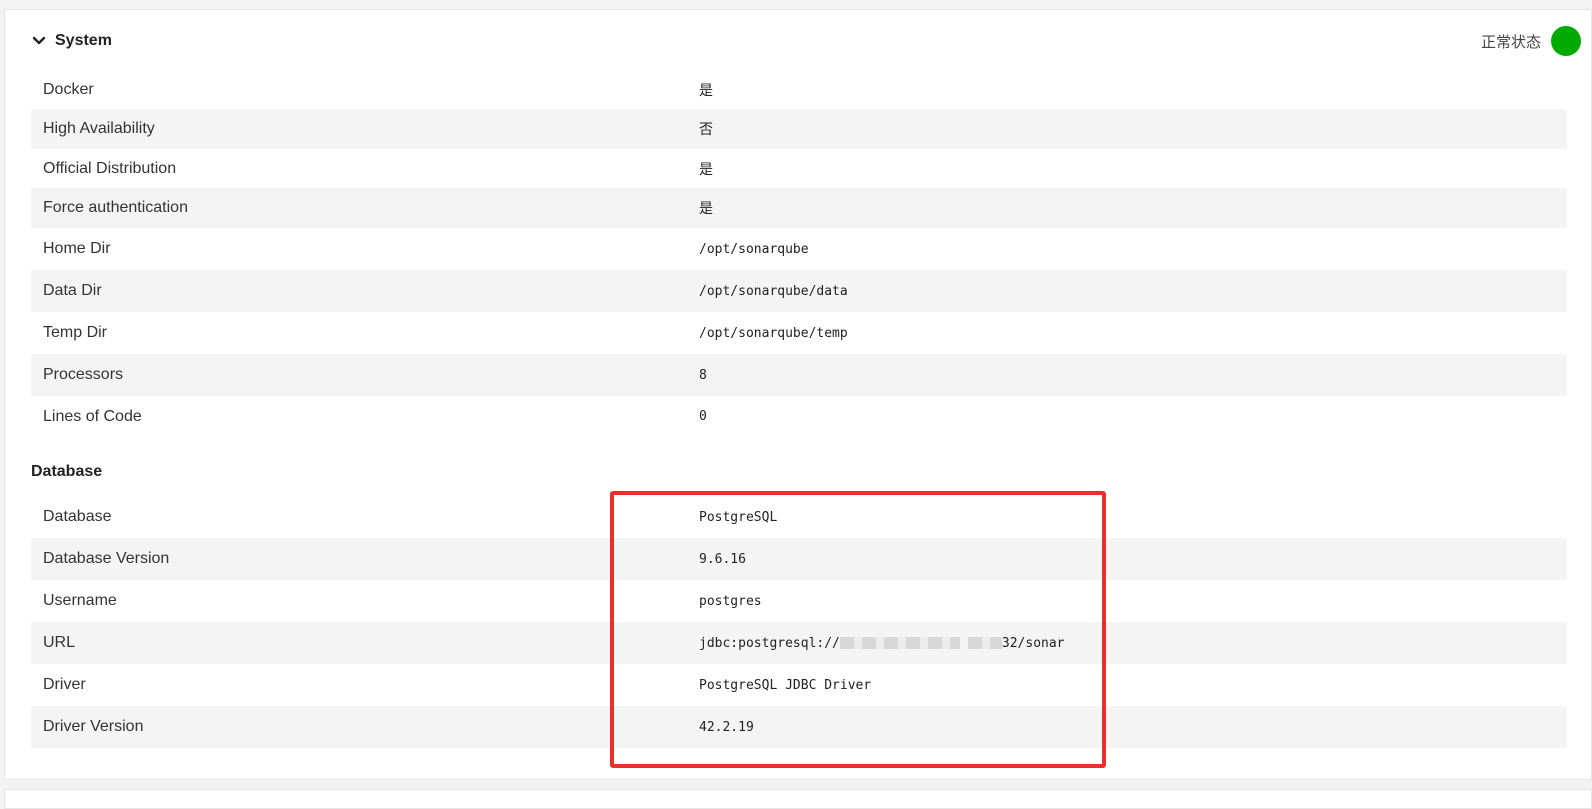 Image resolution: width=1592 pixels, height=809 pixels. I want to click on health-status: 正常状态, so click(1531, 41).